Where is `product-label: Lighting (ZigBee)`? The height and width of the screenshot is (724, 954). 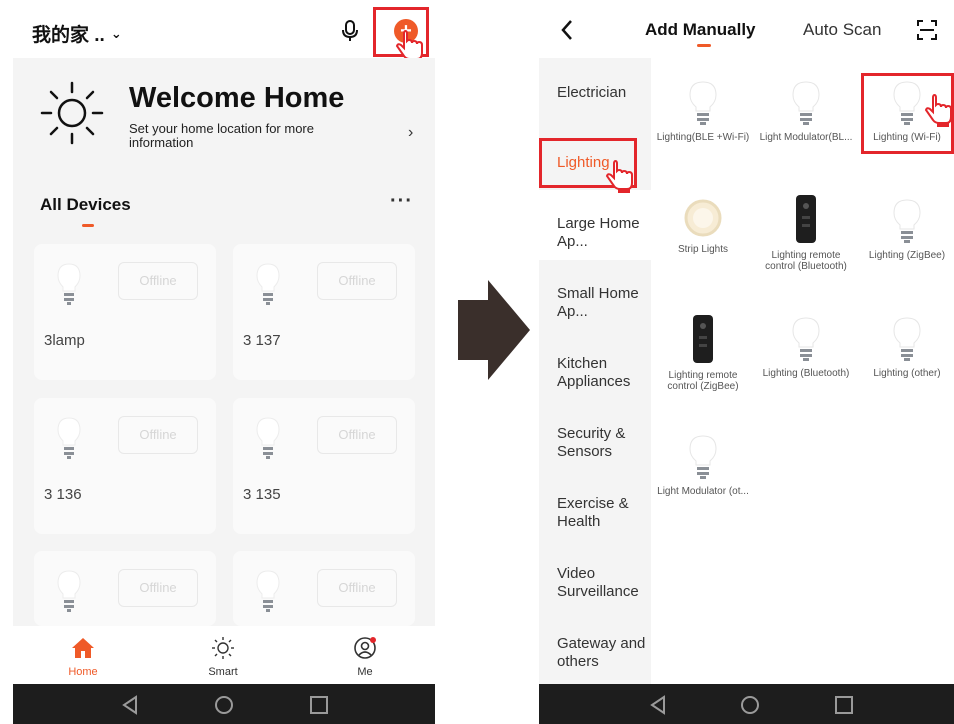
product-label: Lighting (ZigBee) is located at coordinates (907, 255).